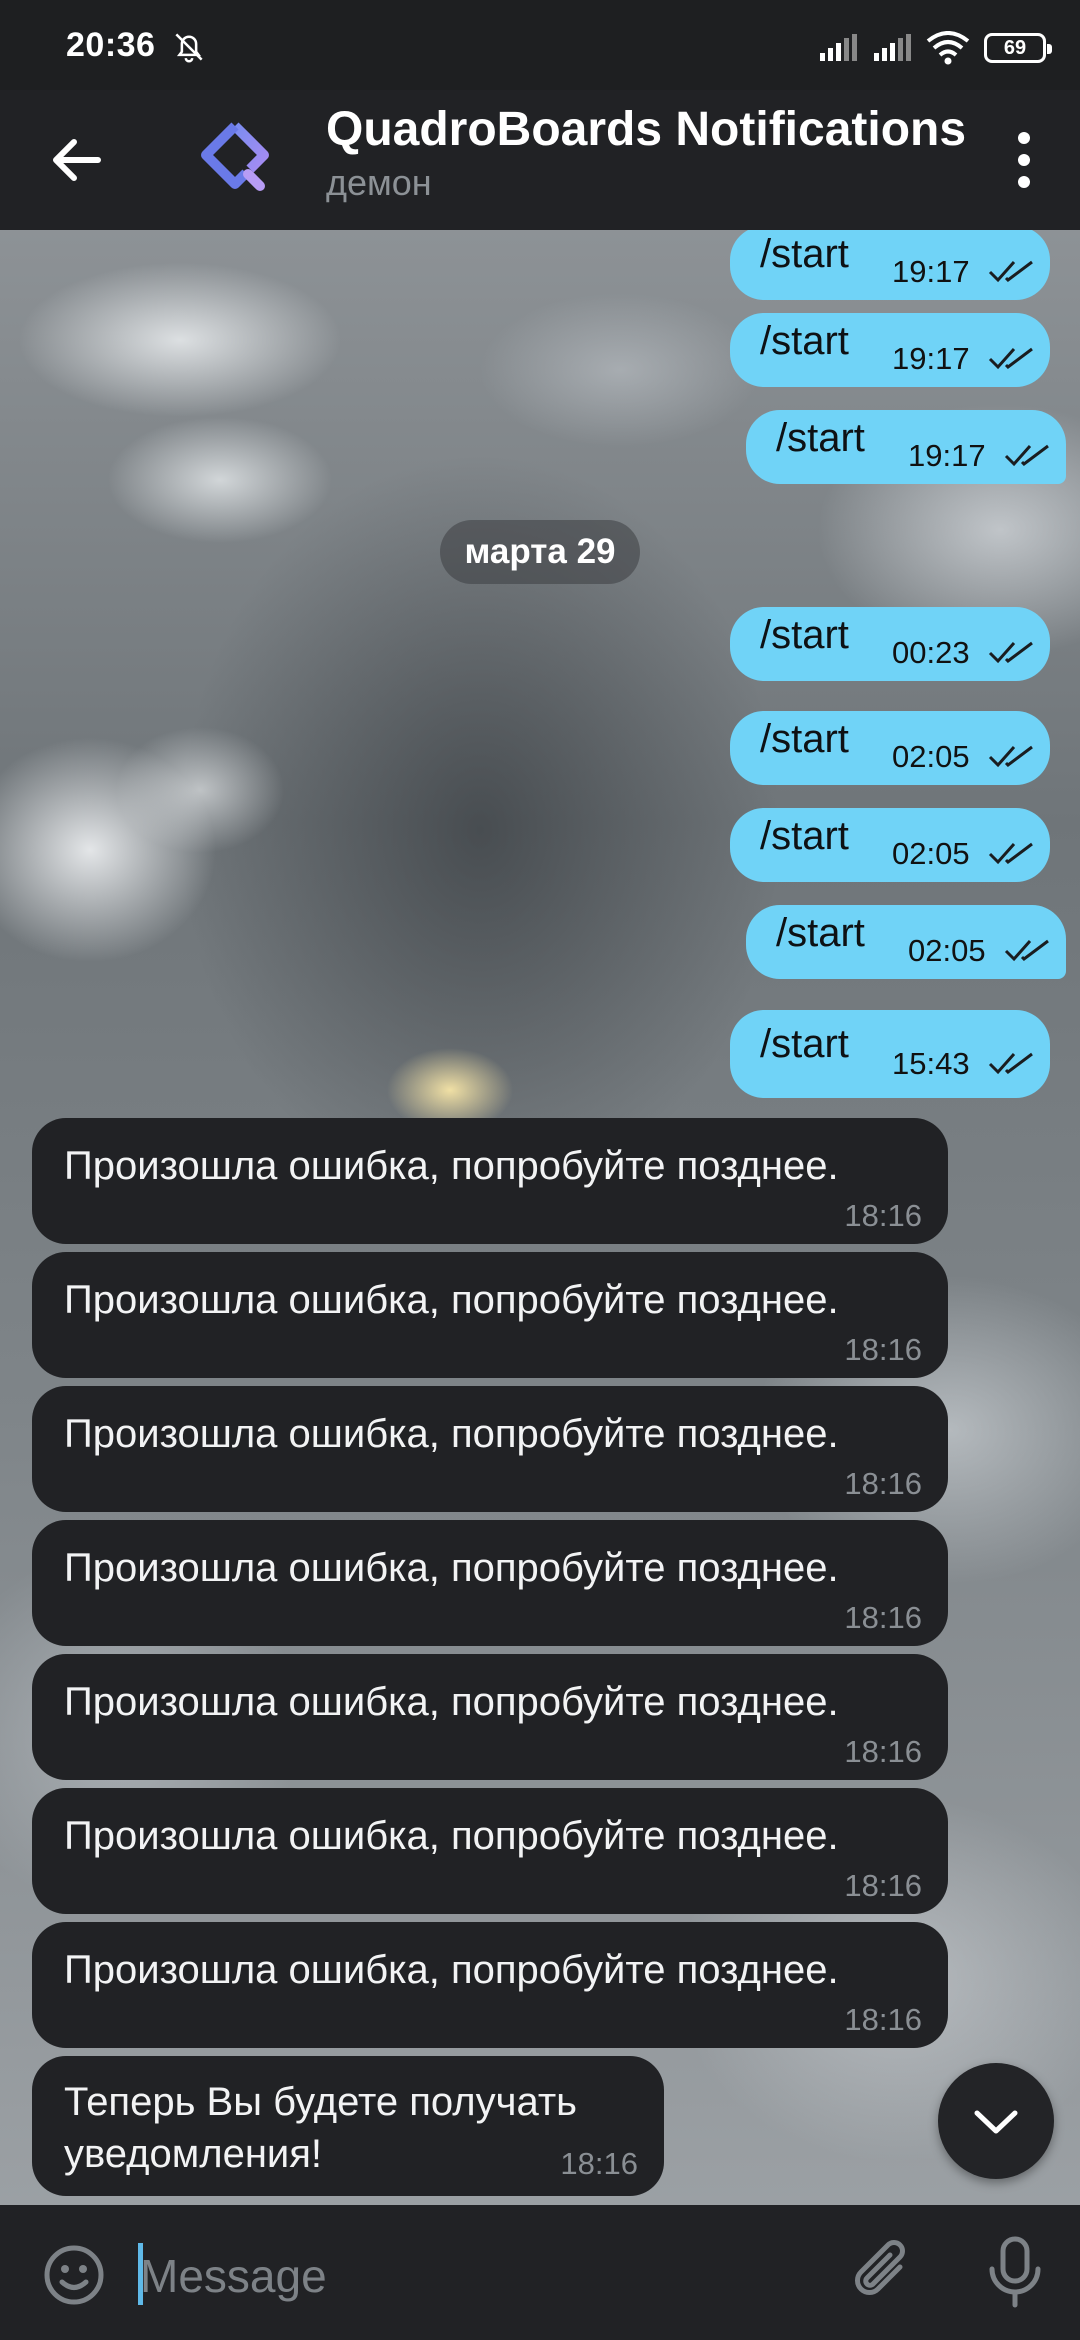 This screenshot has height=2340, width=1080. Describe the element at coordinates (838, 47) in the screenshot. I see `signal-icon` at that location.